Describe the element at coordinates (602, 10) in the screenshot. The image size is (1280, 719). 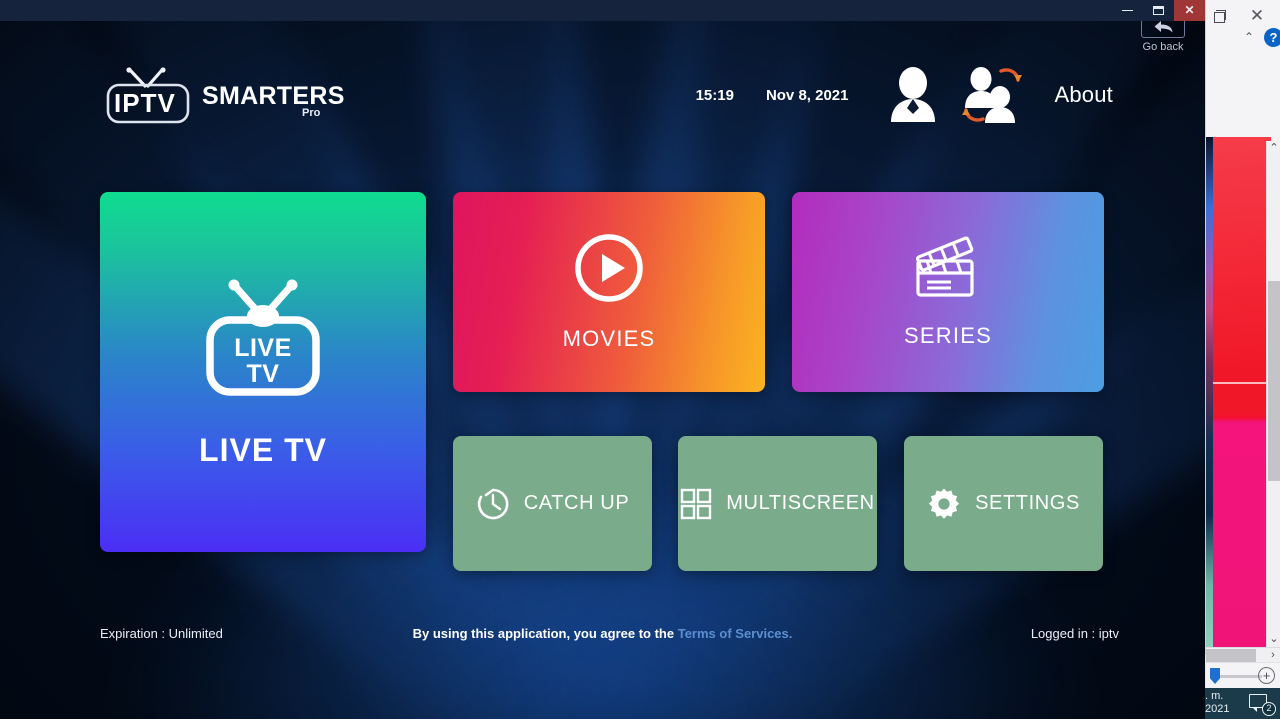
I see `window-titlebar: ✕` at that location.